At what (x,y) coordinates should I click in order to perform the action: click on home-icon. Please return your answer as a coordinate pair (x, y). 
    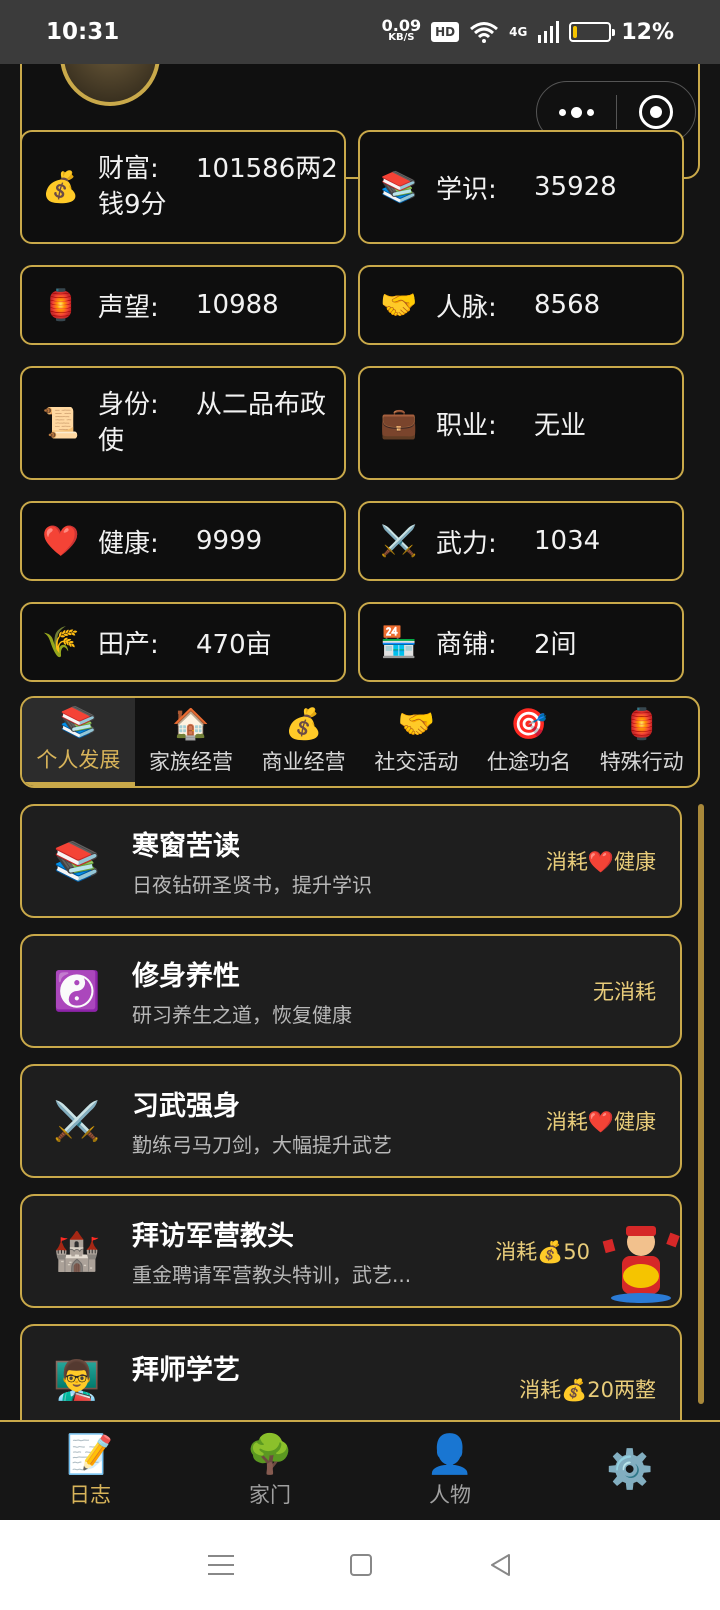
    Looking at the image, I should click on (361, 1565).